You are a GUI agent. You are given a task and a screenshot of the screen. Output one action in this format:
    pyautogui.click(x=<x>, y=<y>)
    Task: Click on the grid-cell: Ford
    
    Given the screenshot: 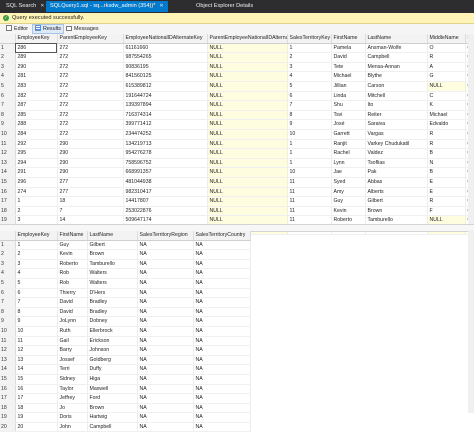 What is the action you would take?
    pyautogui.click(x=112, y=398)
    